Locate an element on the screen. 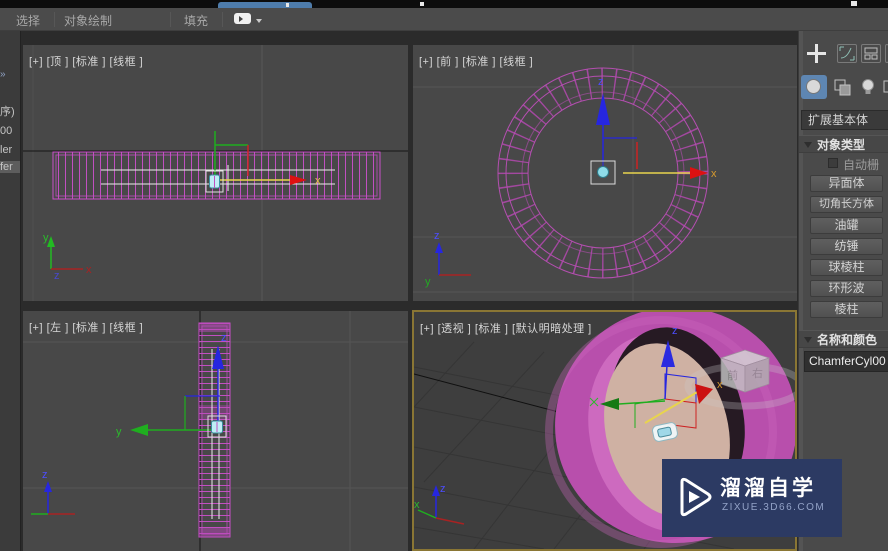 This screenshot has width=888, height=551. object-name-field: ChamferCyl00 is located at coordinates (846, 361).